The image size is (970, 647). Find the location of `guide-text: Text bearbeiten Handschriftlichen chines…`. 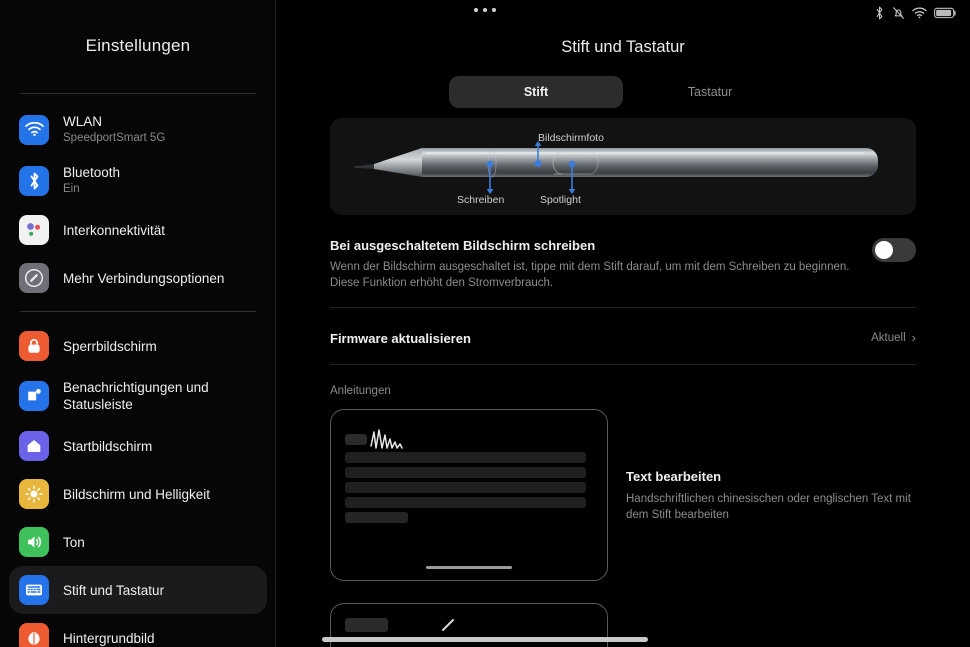

guide-text: Text bearbeiten Handschriftlichen chines… is located at coordinates (771, 495).